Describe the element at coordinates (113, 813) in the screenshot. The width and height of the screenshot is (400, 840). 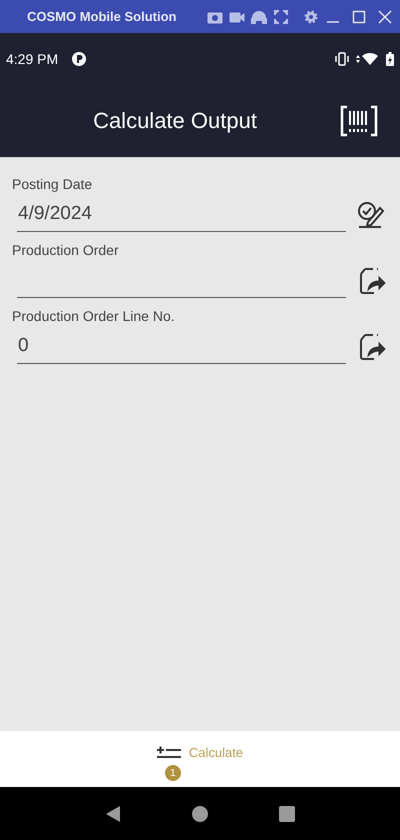
I see `back-icon` at that location.